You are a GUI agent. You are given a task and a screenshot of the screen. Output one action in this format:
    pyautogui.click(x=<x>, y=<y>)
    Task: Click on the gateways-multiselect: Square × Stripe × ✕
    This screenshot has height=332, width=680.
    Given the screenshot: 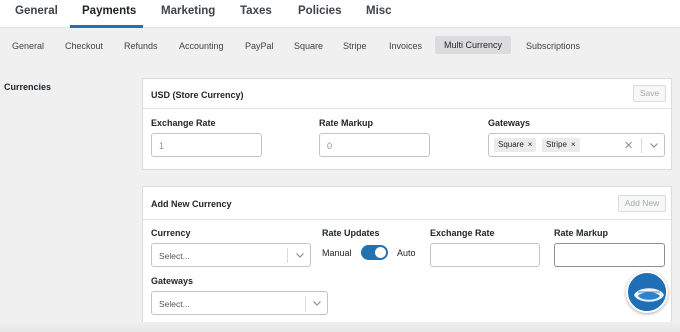 What is the action you would take?
    pyautogui.click(x=576, y=145)
    